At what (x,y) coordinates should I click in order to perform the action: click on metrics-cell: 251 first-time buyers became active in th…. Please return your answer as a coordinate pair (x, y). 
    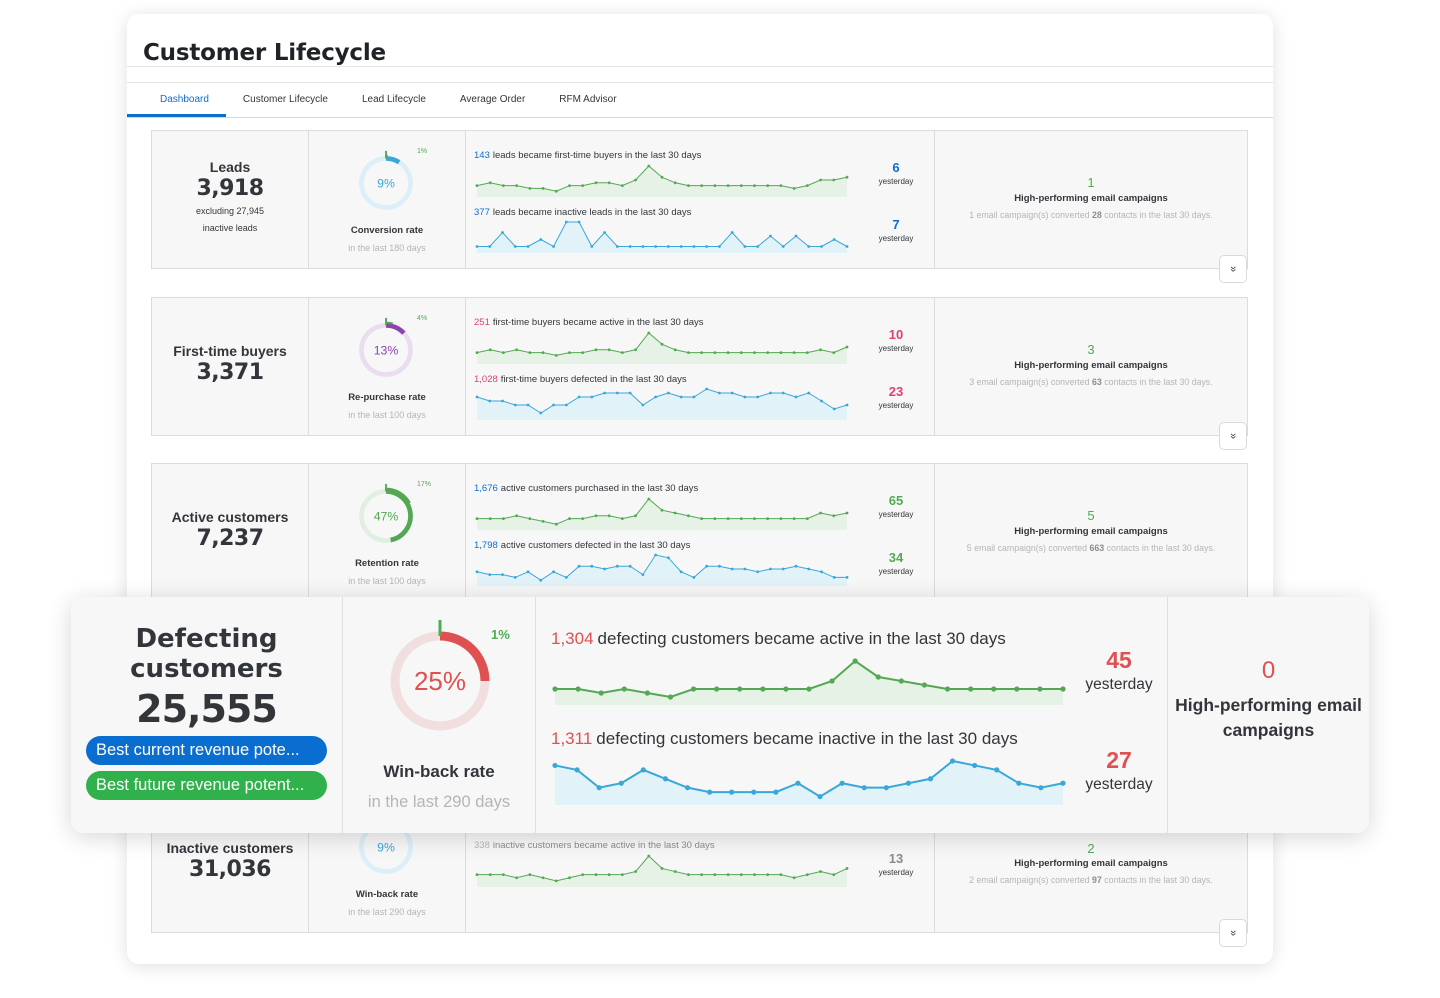
    Looking at the image, I should click on (700, 366).